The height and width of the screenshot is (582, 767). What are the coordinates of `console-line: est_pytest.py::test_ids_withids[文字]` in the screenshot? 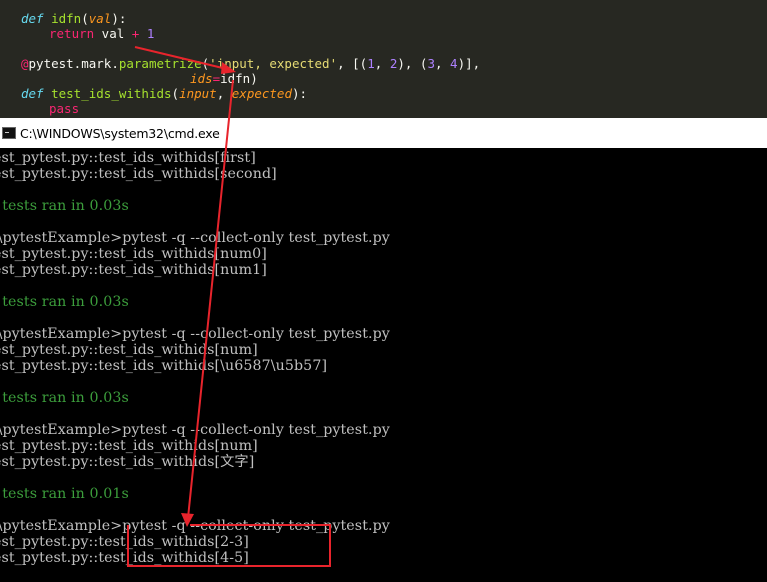 It's located at (127, 462).